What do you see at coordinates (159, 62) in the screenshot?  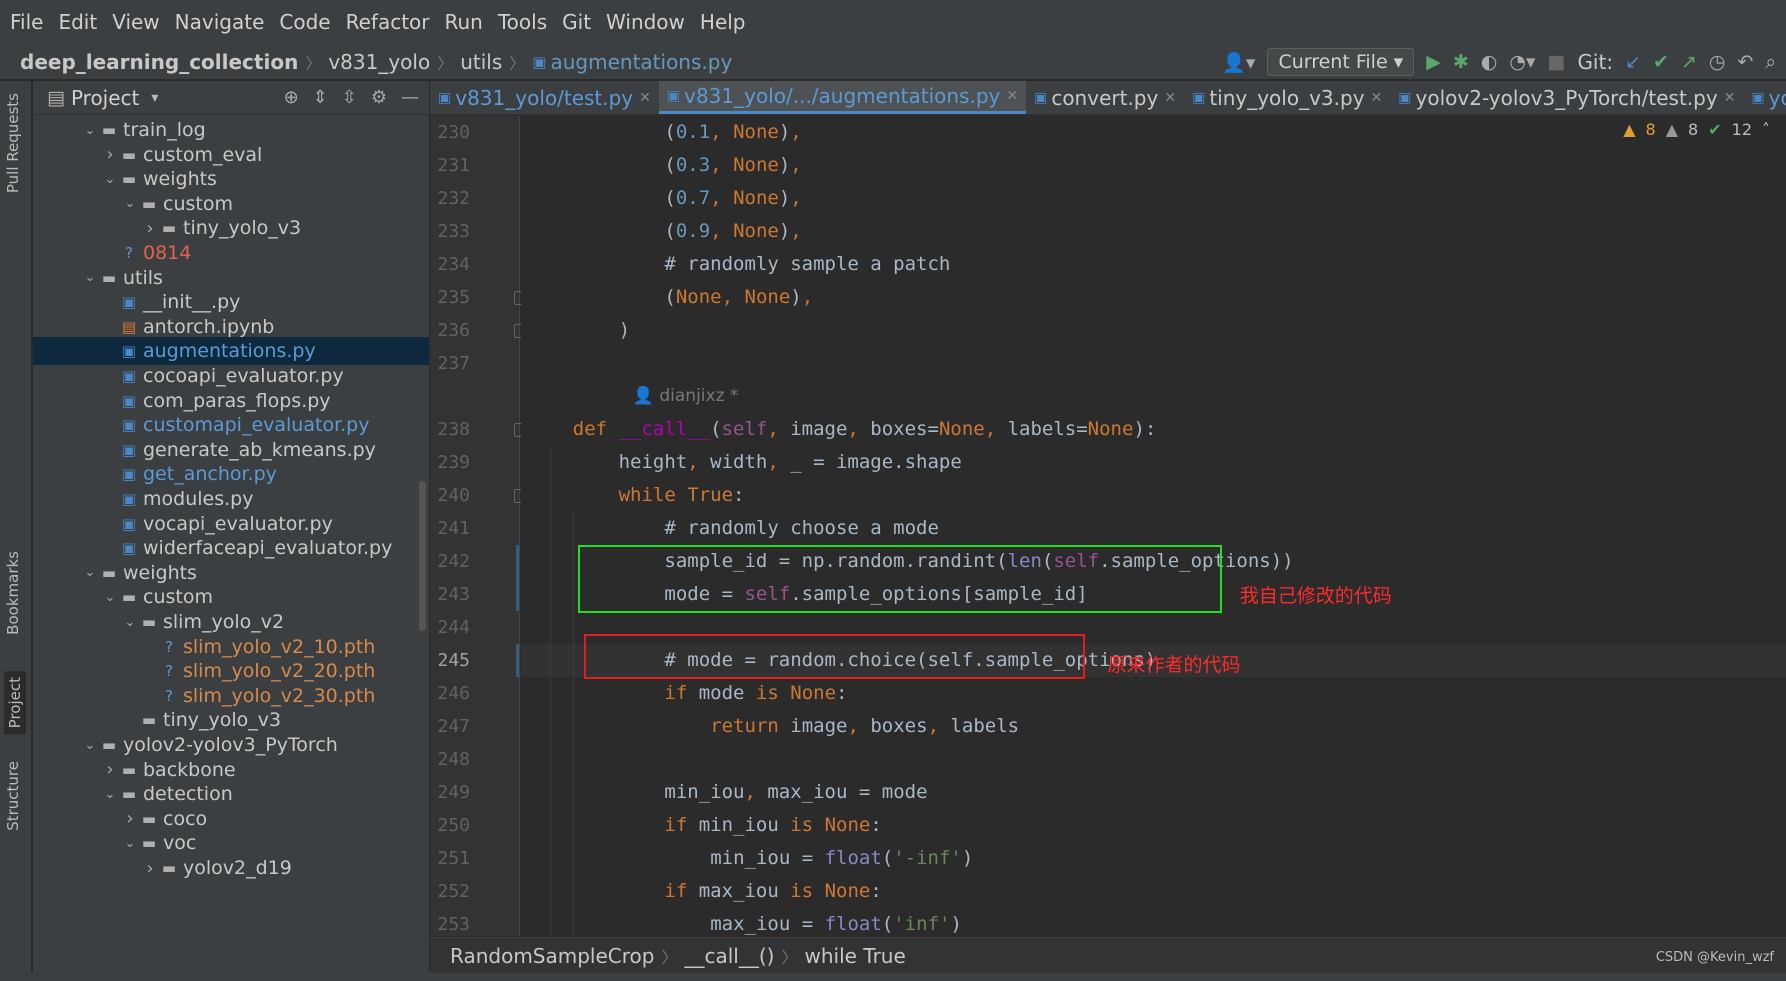 I see `breadcrumb-project: deep_learning_collection` at bounding box center [159, 62].